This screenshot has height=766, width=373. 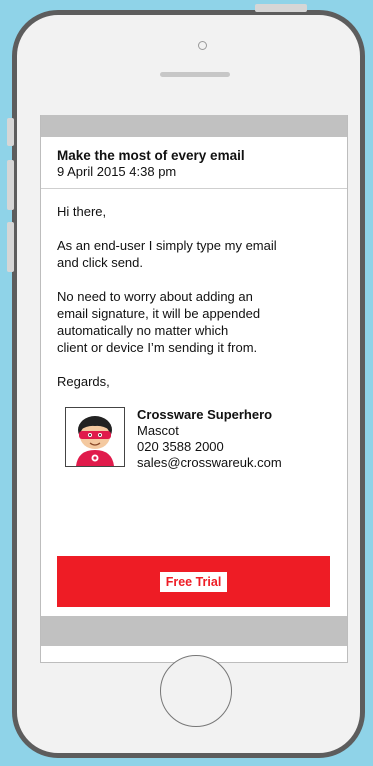 I want to click on email-greeting: Hi there,, so click(x=82, y=211).